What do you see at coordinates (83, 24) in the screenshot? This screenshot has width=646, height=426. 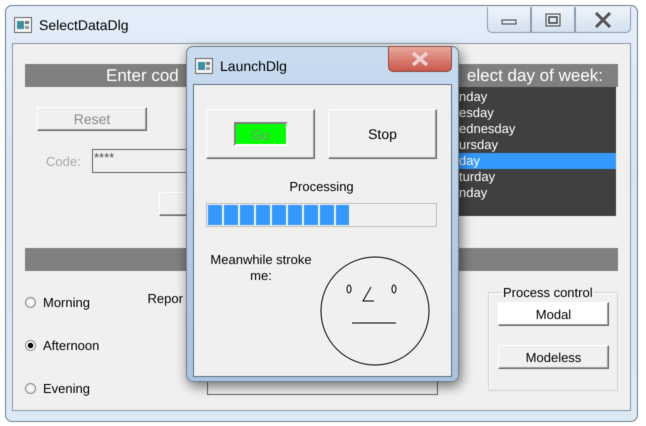 I see `window-title: SelectDataDlg` at bounding box center [83, 24].